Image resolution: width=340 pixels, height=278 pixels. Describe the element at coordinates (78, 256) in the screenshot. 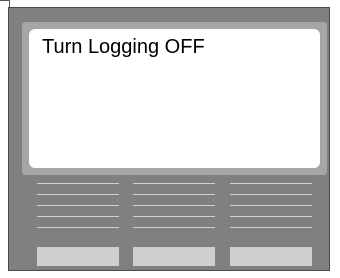

I see `softkey-1-button` at that location.